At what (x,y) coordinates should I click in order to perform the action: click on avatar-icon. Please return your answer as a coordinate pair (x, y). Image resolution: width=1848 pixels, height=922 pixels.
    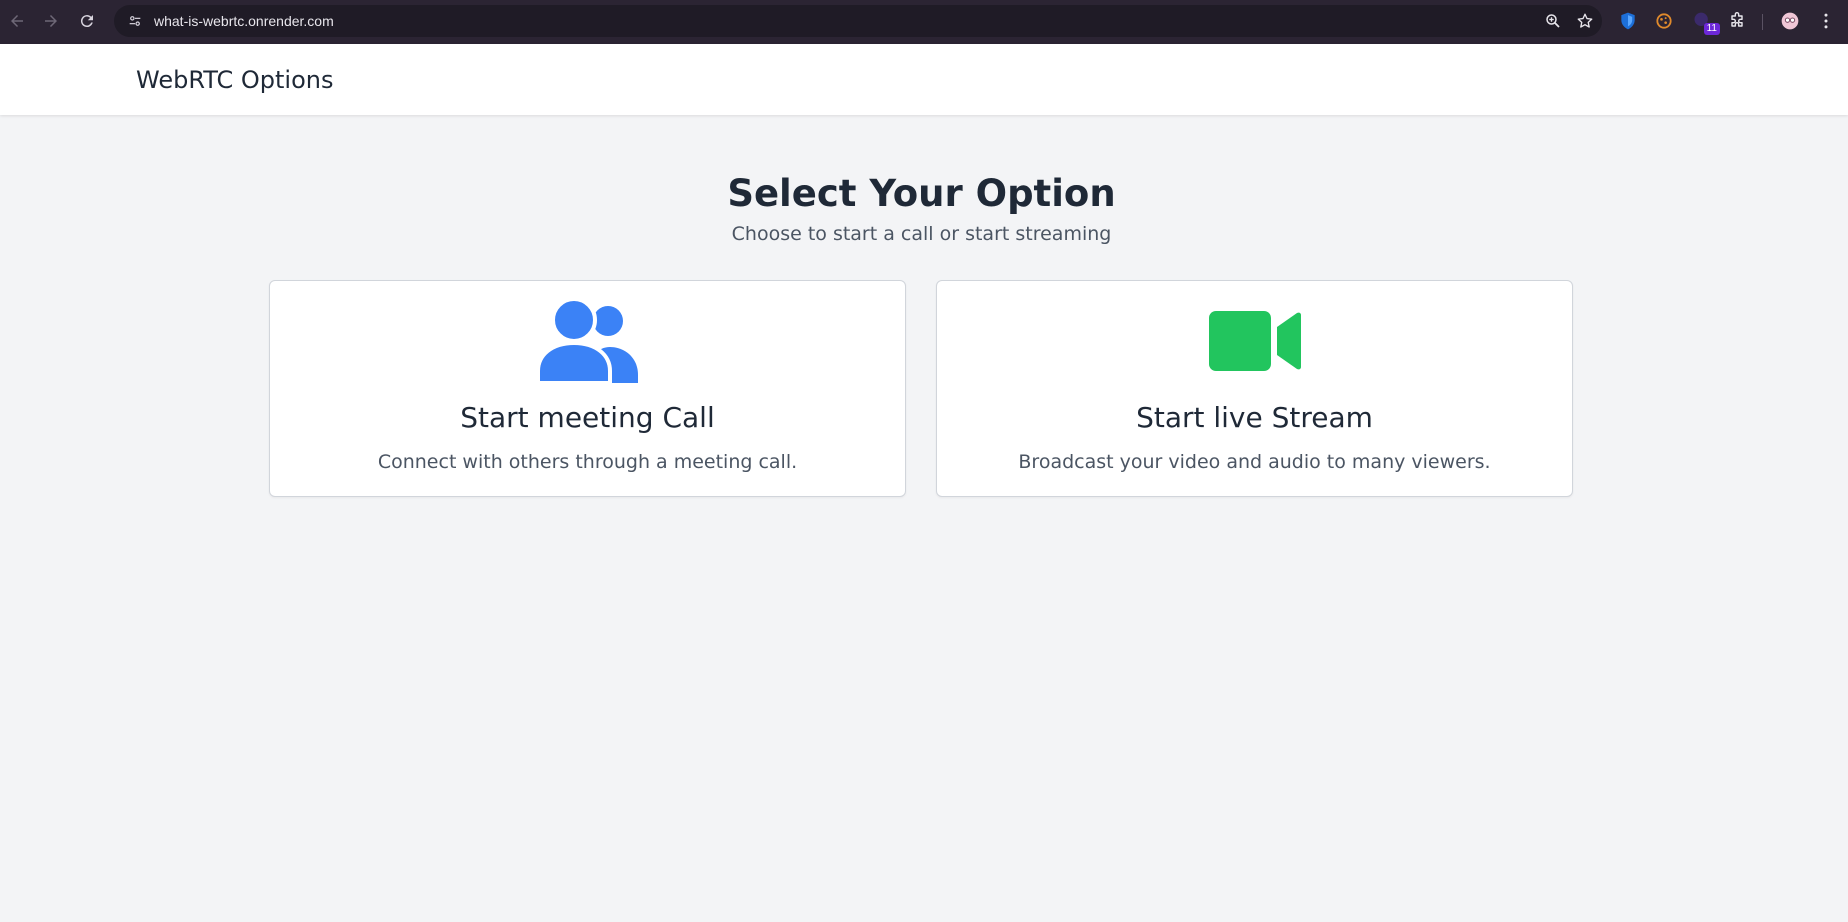
    Looking at the image, I should click on (1790, 21).